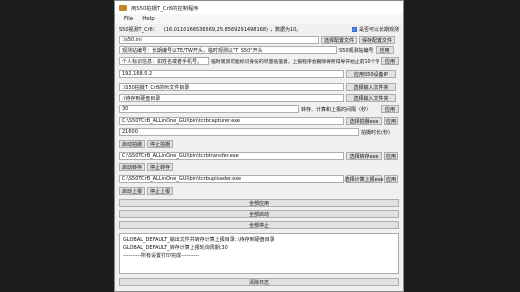  Describe the element at coordinates (378, 30) in the screenshot. I see `long-term-checkbox-label: 是否可以长期观测` at that location.